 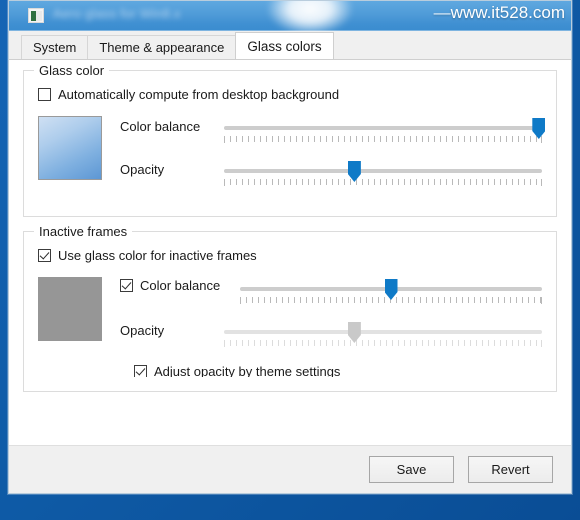 I want to click on glass-opacity-slider, so click(x=383, y=176).